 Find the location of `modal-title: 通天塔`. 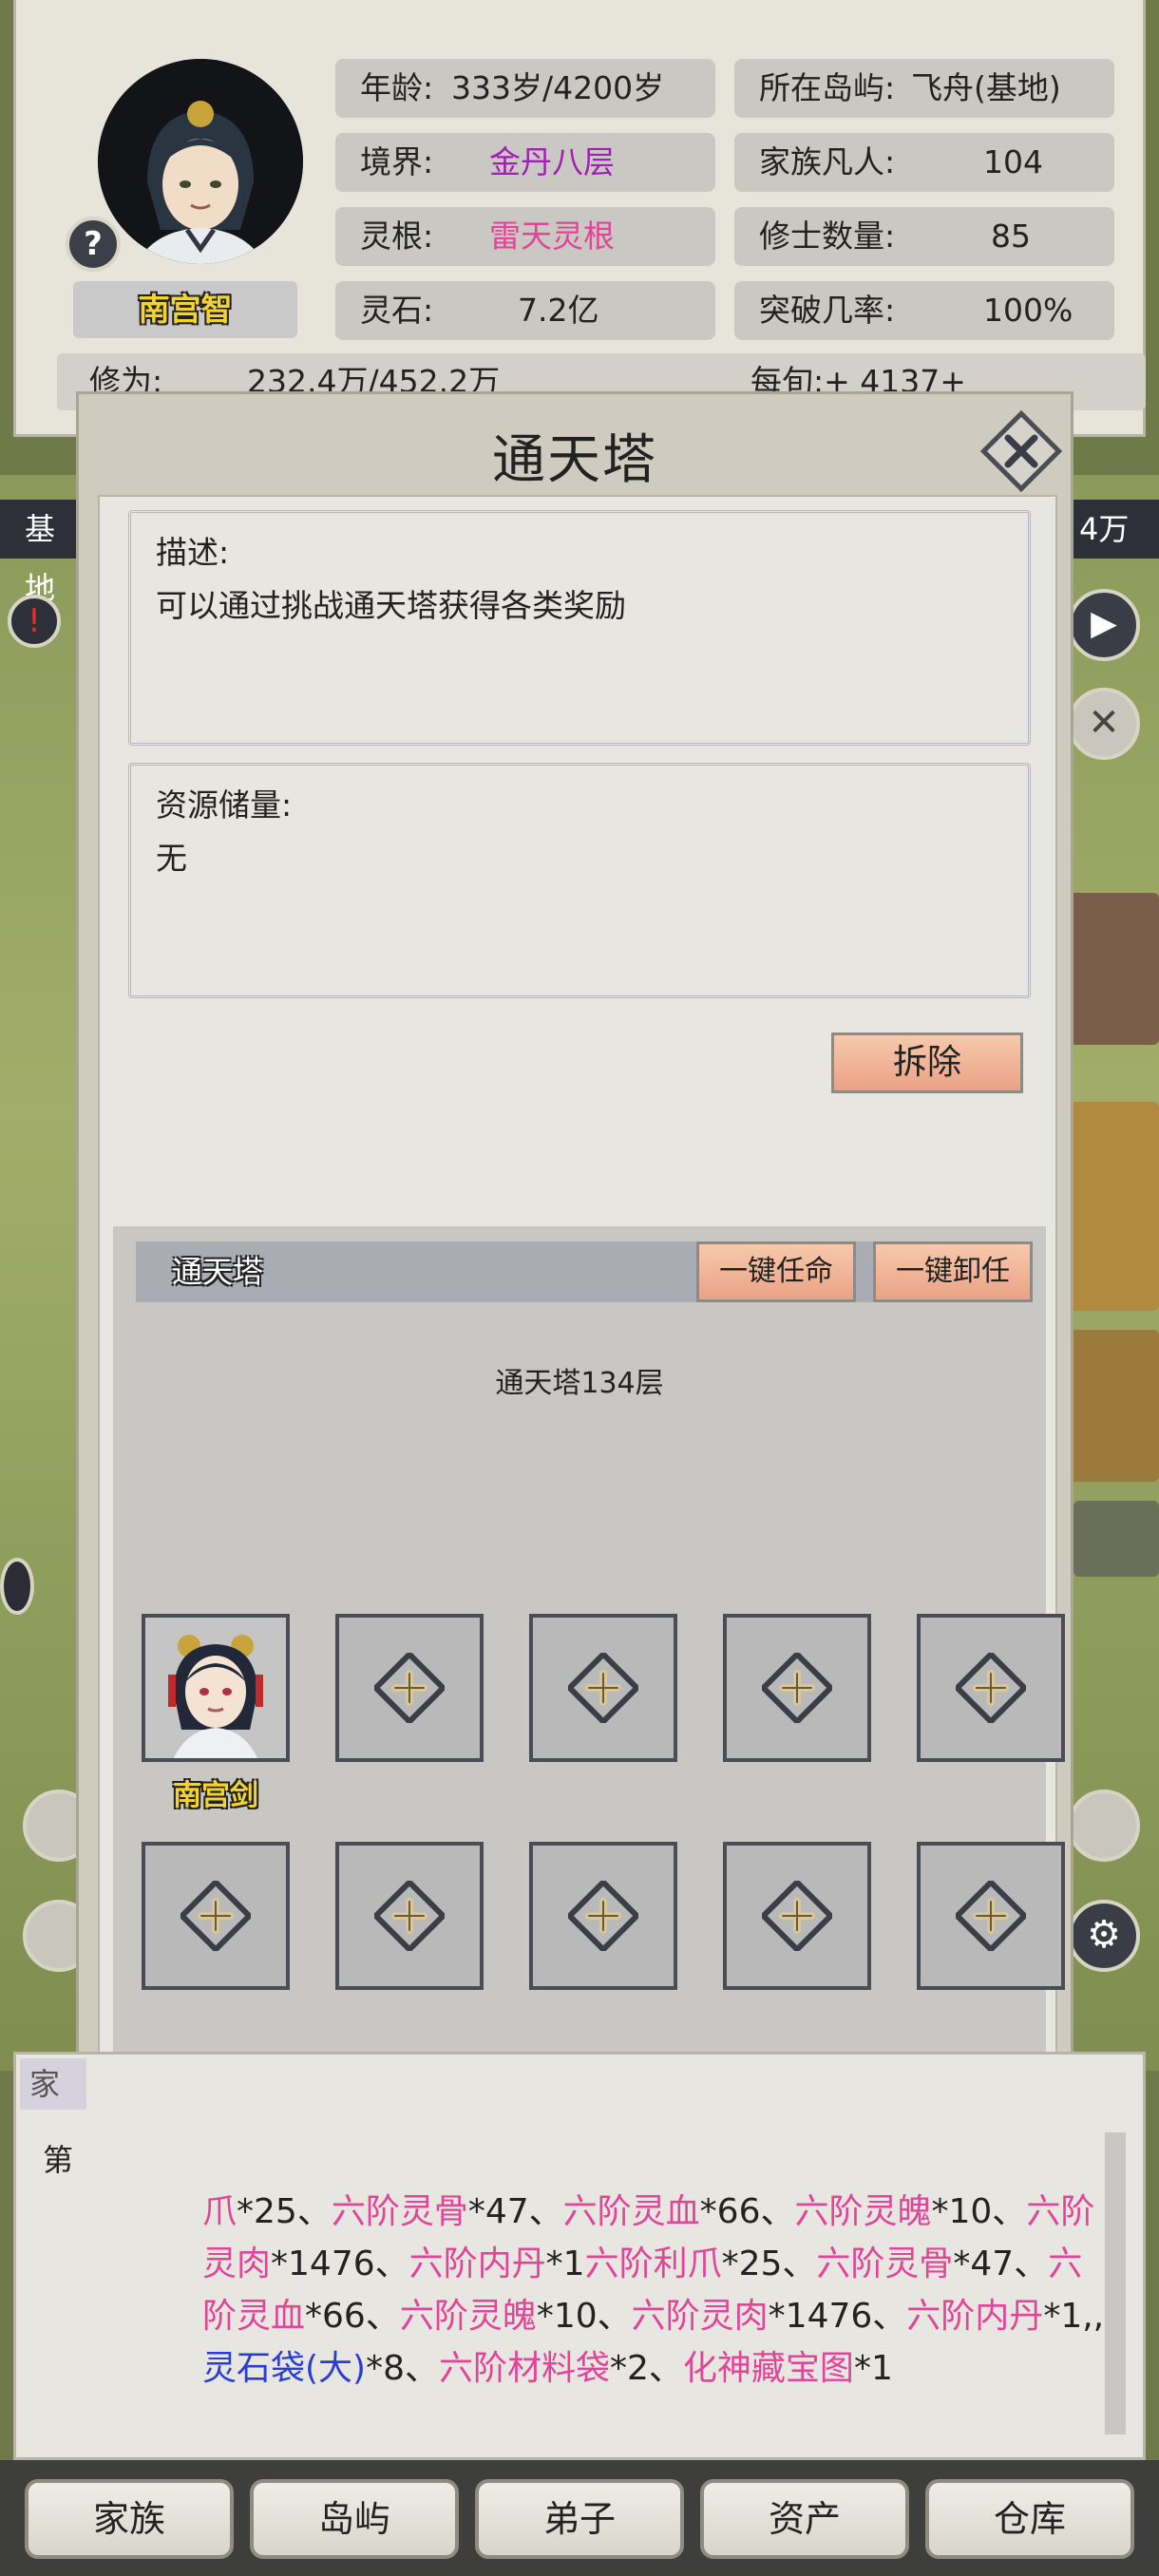

modal-title: 通天塔 is located at coordinates (574, 460).